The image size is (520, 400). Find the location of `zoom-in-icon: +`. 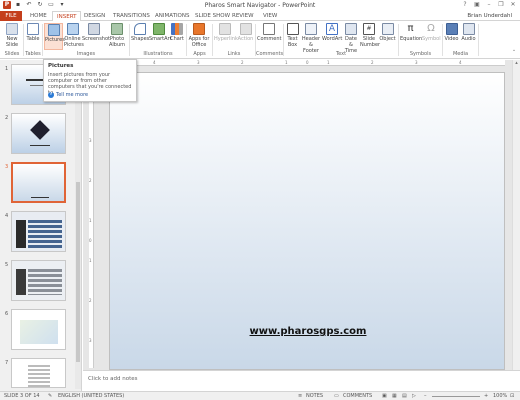

zoom-in-icon: + is located at coordinates (486, 396).